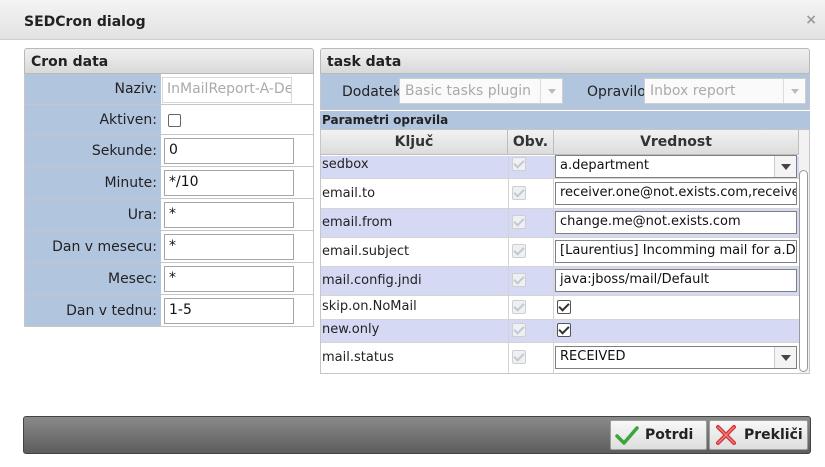 This screenshot has width=825, height=467. What do you see at coordinates (349, 193) in the screenshot?
I see `param-key: email.to` at bounding box center [349, 193].